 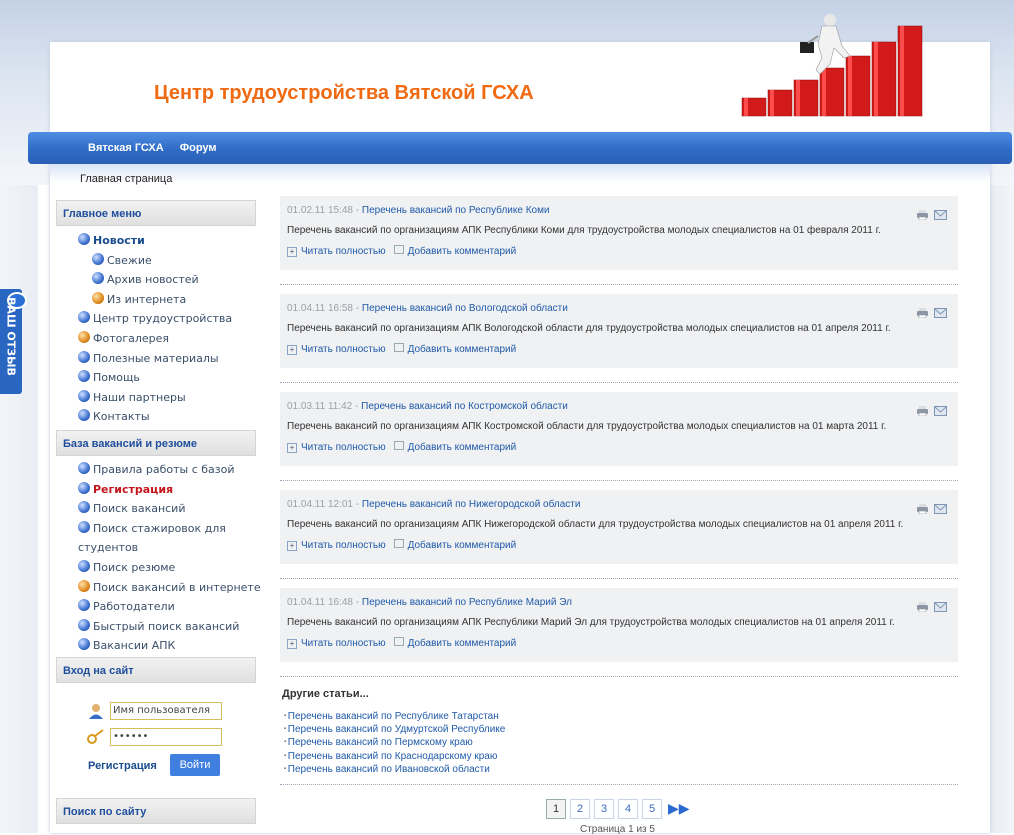 I want to click on page-link: 2, so click(x=580, y=809).